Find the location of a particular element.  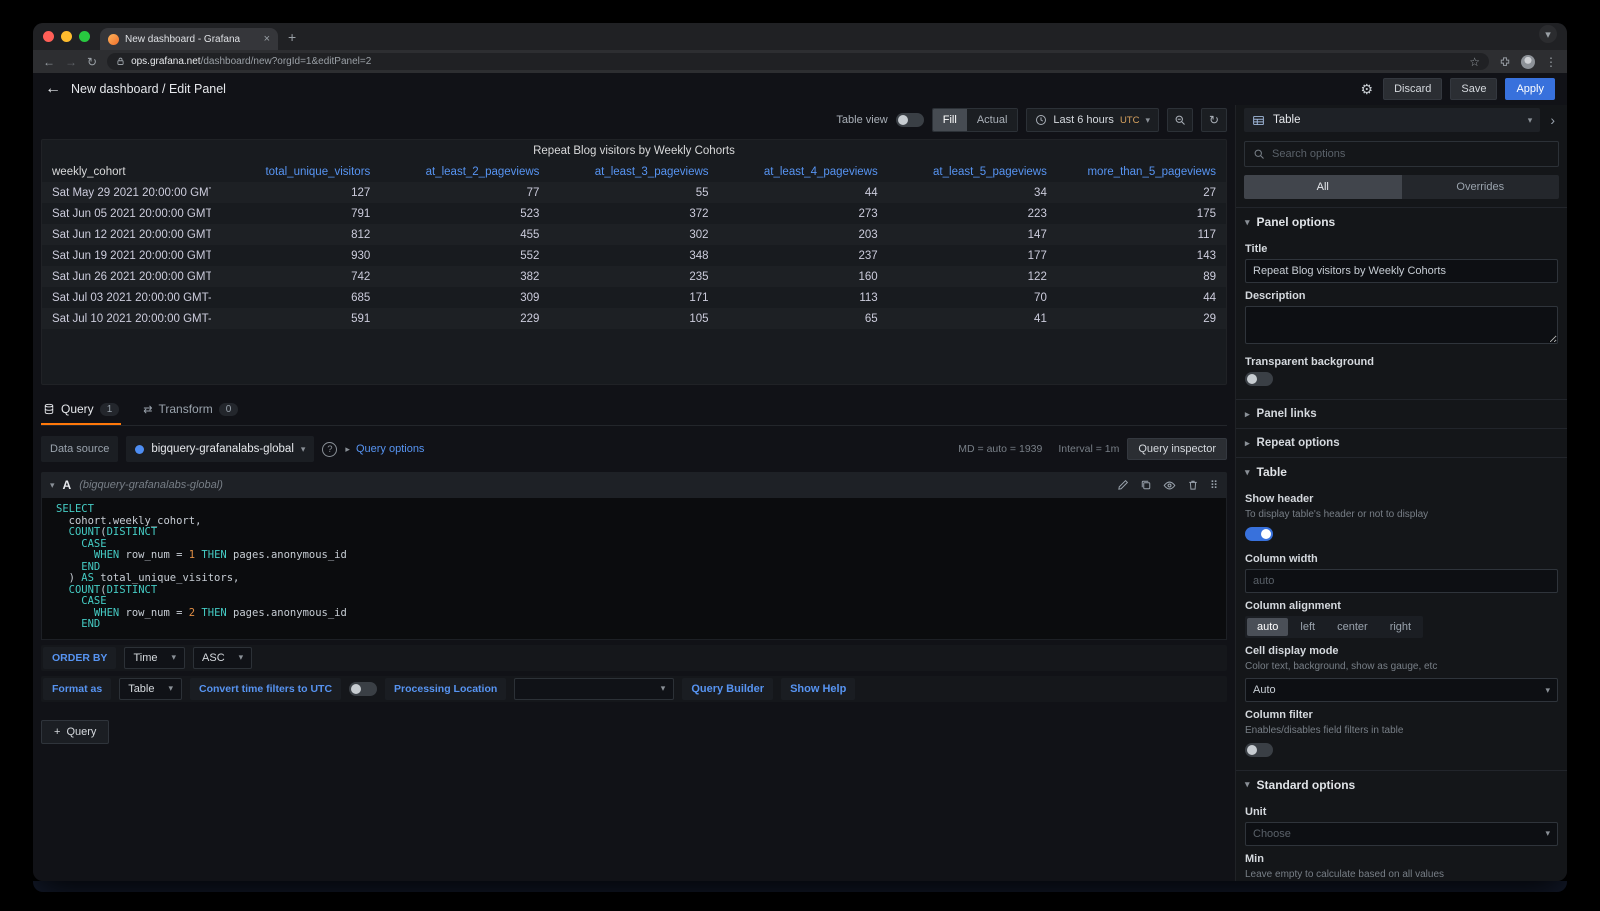

reload-icon: ↻ is located at coordinates (92, 62).